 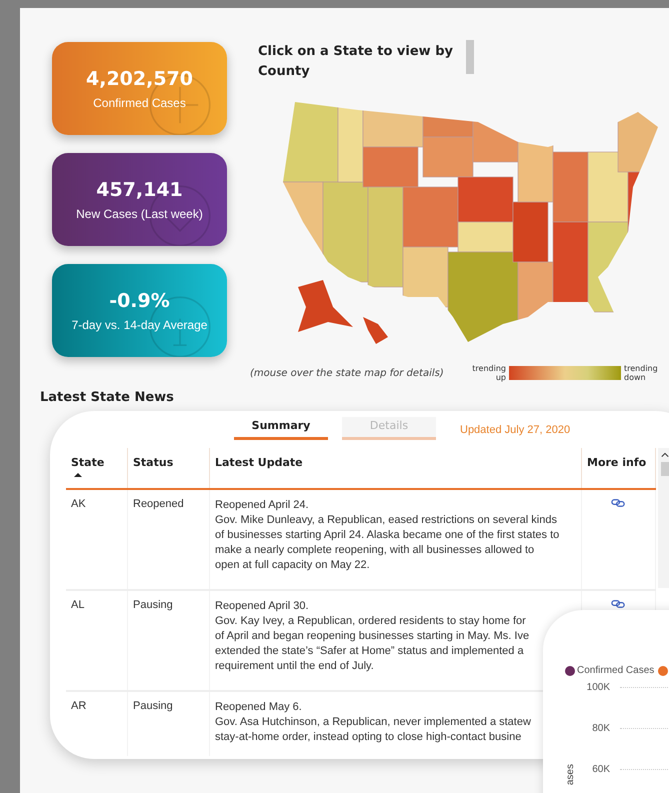 What do you see at coordinates (665, 455) in the screenshot?
I see `scroll-up-icon` at bounding box center [665, 455].